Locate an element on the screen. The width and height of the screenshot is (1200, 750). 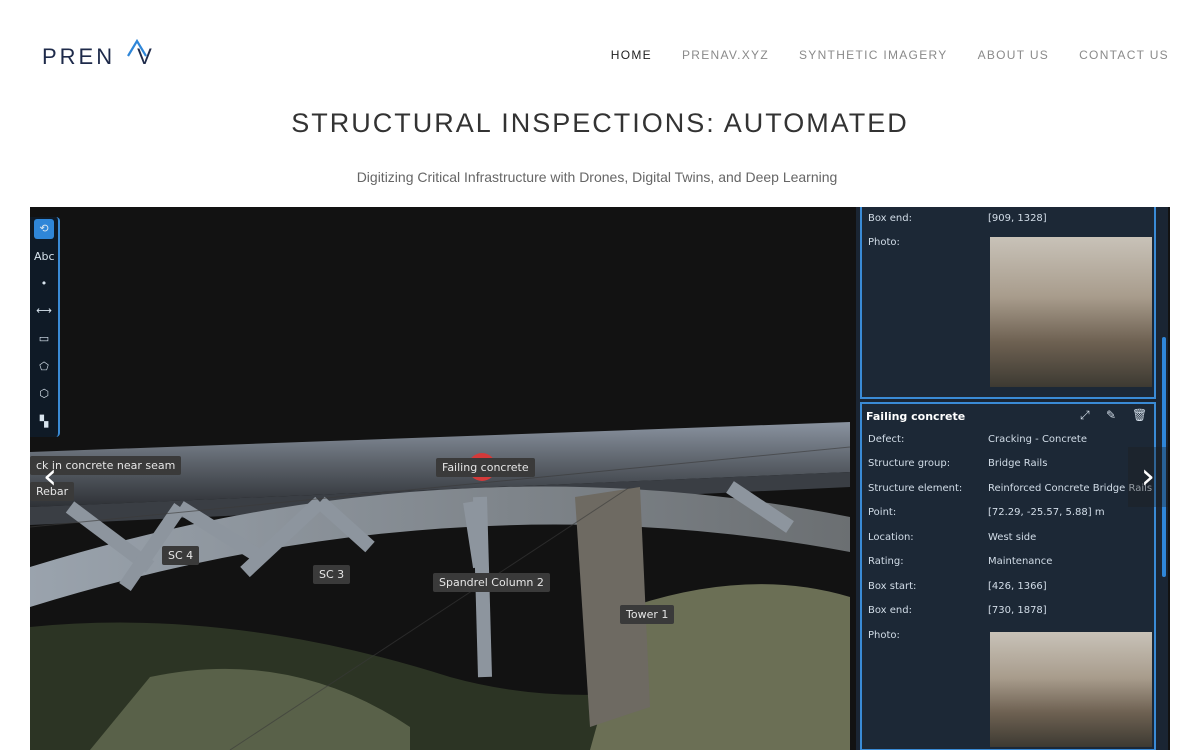
edit-icon: ✎ is located at coordinates (1111, 415).